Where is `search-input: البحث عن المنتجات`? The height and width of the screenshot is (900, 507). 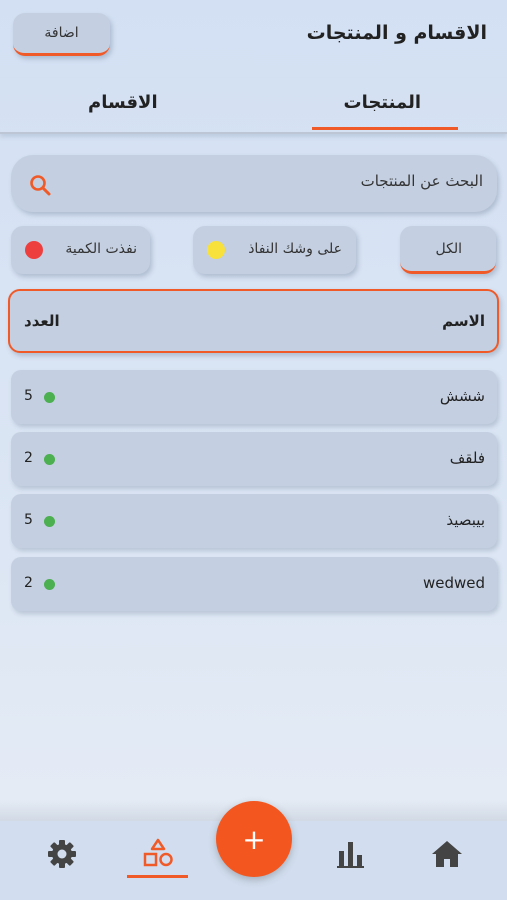 search-input: البحث عن المنتجات is located at coordinates (422, 181).